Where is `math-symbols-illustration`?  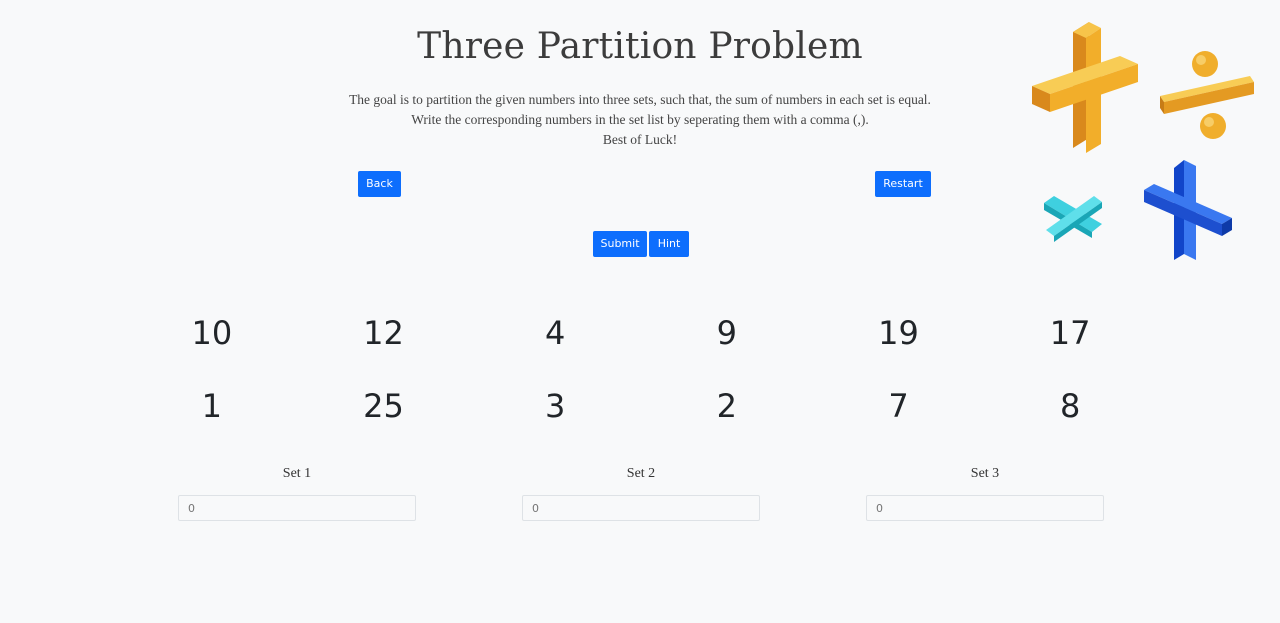 math-symbols-illustration is located at coordinates (1143, 141).